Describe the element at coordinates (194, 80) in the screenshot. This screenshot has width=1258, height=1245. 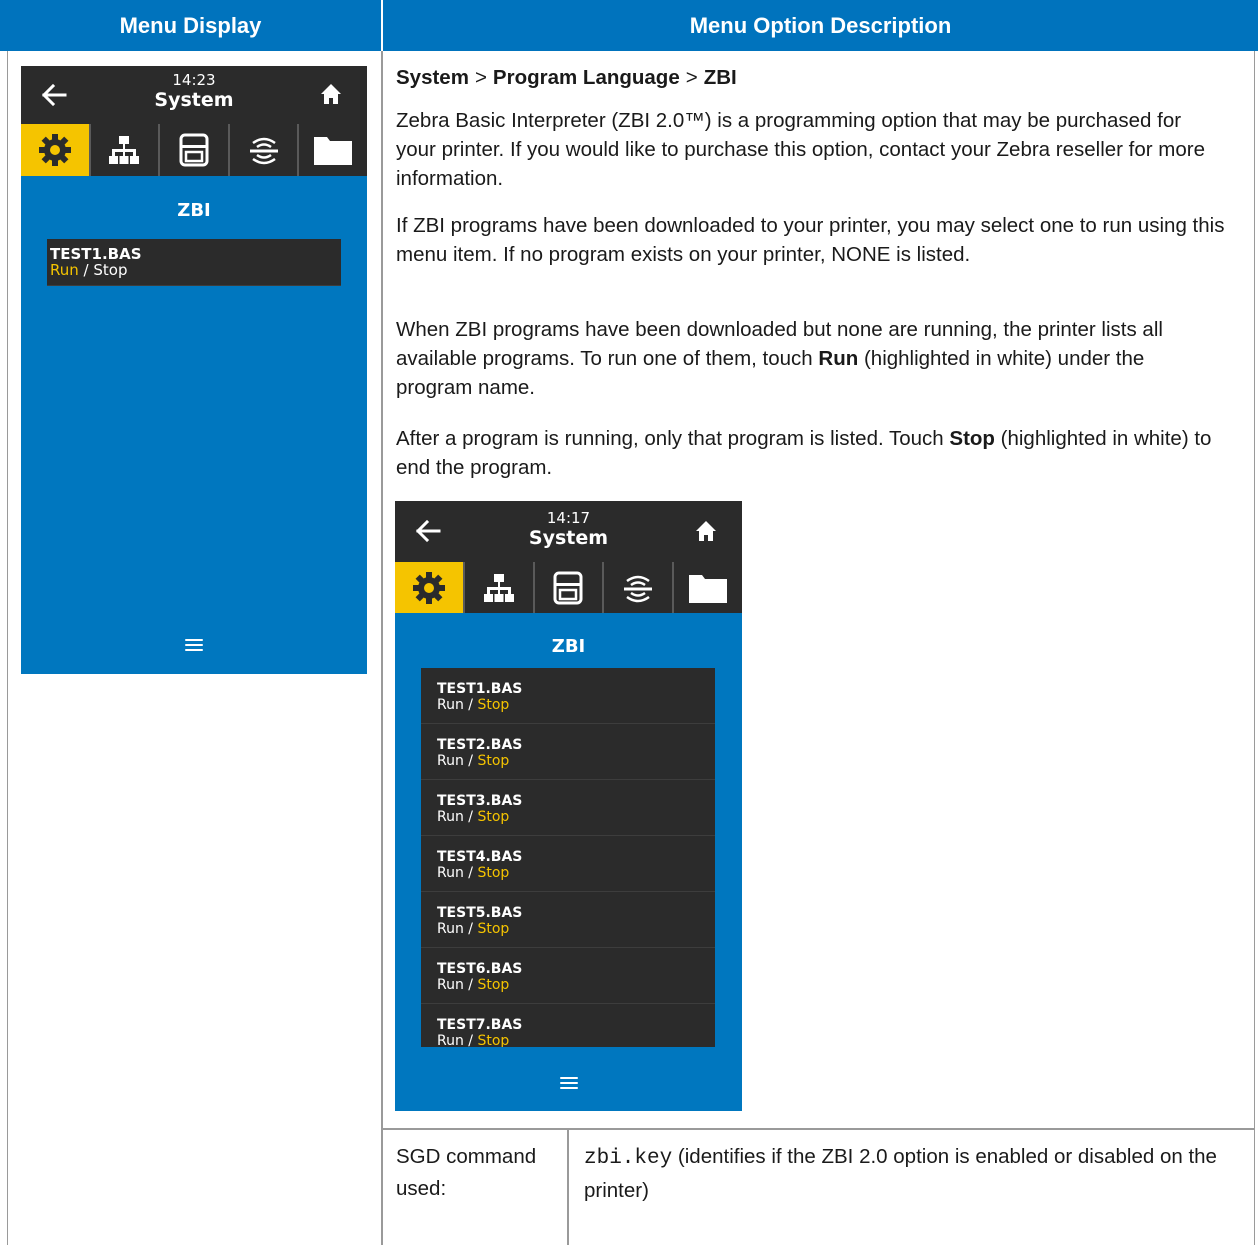
I see `screen-time: 14:23` at that location.